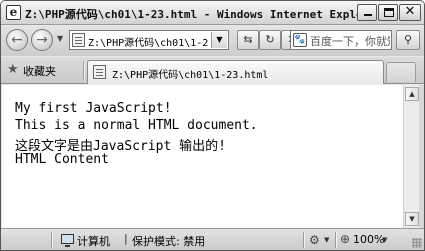 The image size is (425, 251). Describe the element at coordinates (367, 12) in the screenshot. I see `minimize-button` at that location.